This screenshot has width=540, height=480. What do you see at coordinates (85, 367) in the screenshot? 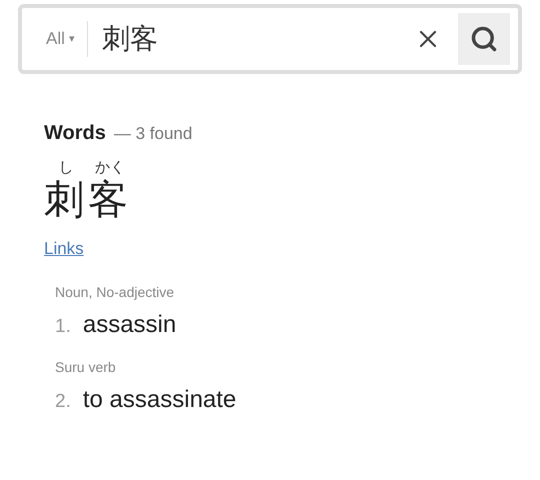
I see `part-of-speech: Suru verb` at bounding box center [85, 367].